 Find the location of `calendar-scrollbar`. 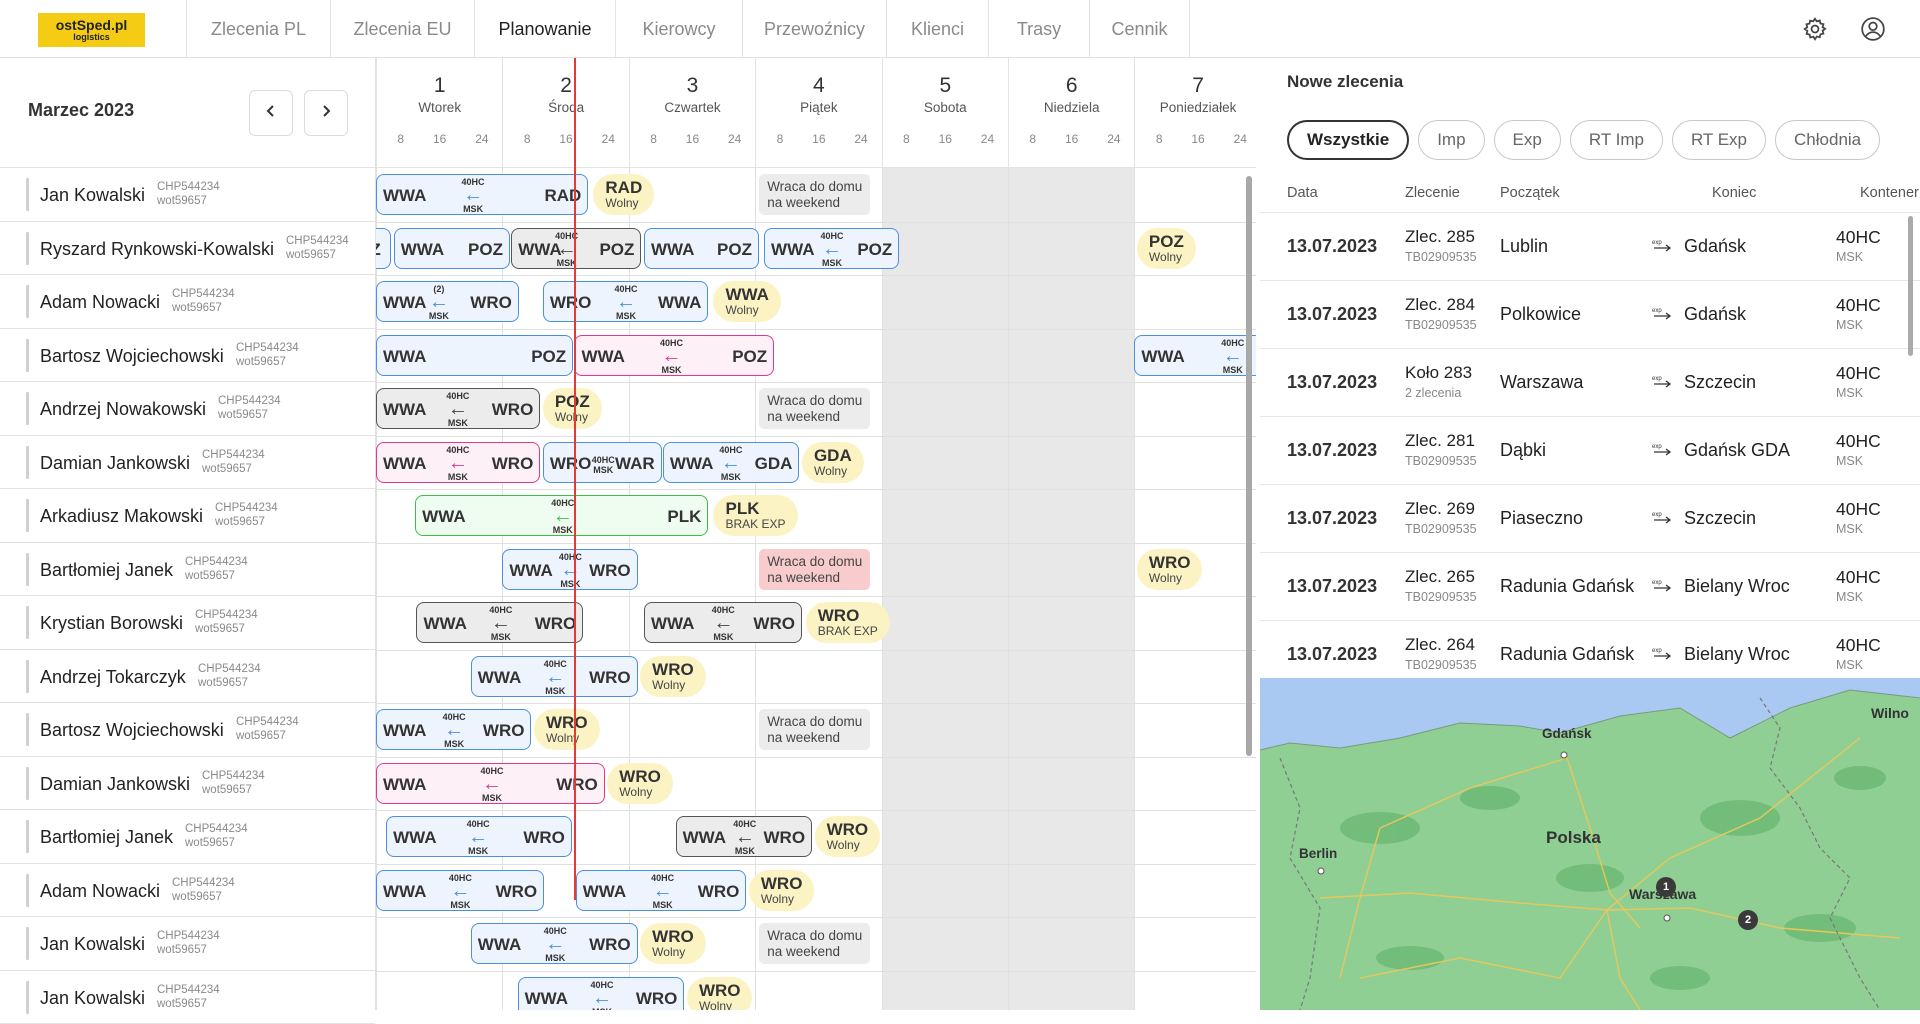

calendar-scrollbar is located at coordinates (1249, 466).